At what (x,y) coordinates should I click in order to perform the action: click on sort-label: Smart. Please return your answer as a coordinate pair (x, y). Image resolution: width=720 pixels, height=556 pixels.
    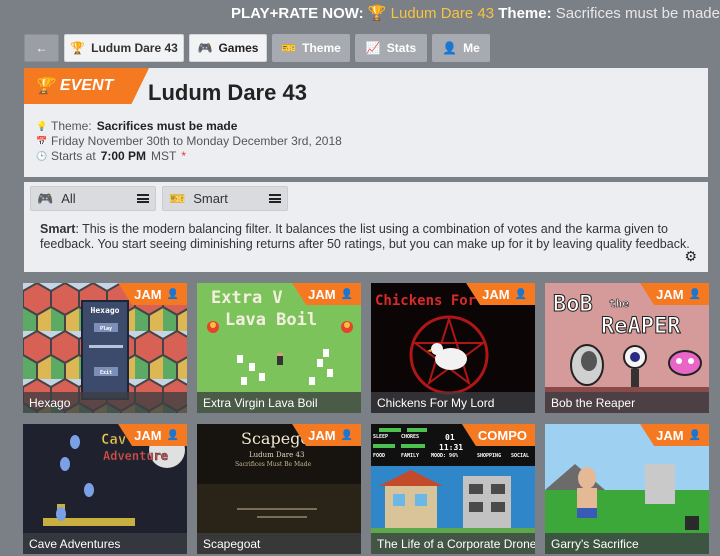
    Looking at the image, I should click on (210, 198).